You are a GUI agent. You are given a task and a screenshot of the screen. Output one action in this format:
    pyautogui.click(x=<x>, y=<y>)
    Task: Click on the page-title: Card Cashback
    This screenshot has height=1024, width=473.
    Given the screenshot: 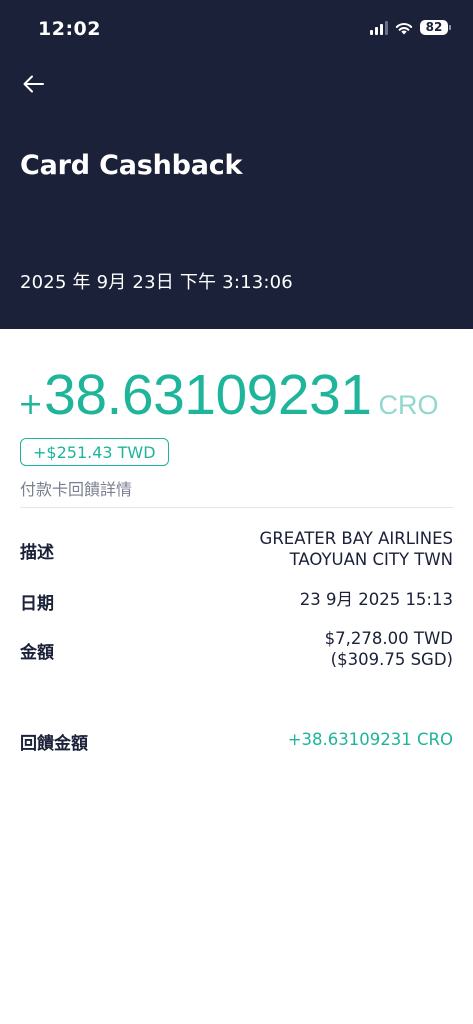 What is the action you would take?
    pyautogui.click(x=131, y=165)
    